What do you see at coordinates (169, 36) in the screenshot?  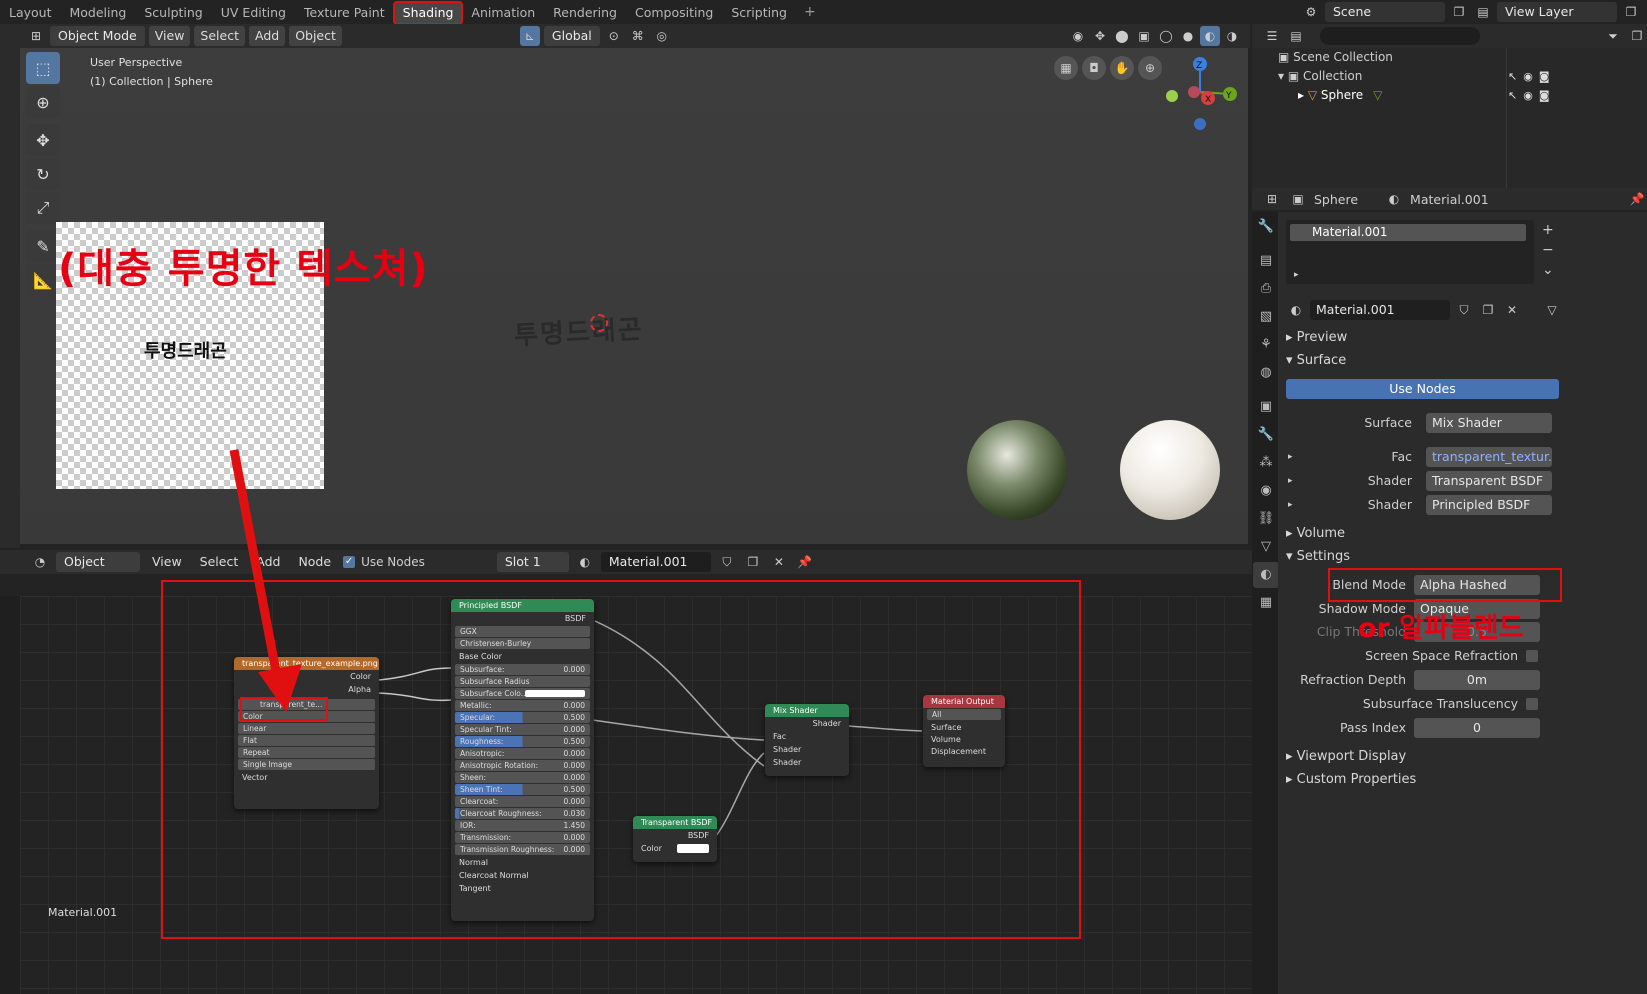 I see `view-menu: View` at bounding box center [169, 36].